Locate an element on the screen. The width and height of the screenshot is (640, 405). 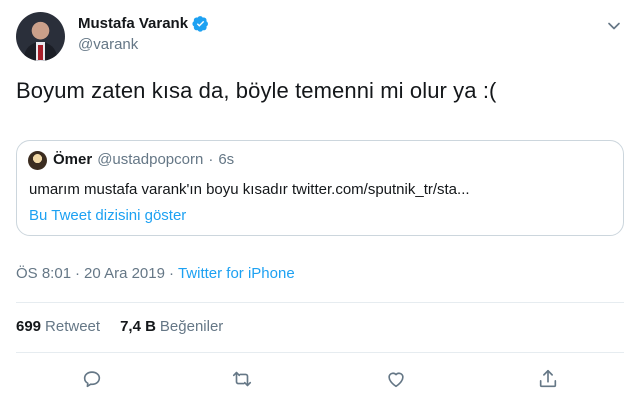
tweet-date: 20 Ara 2019 is located at coordinates (124, 273).